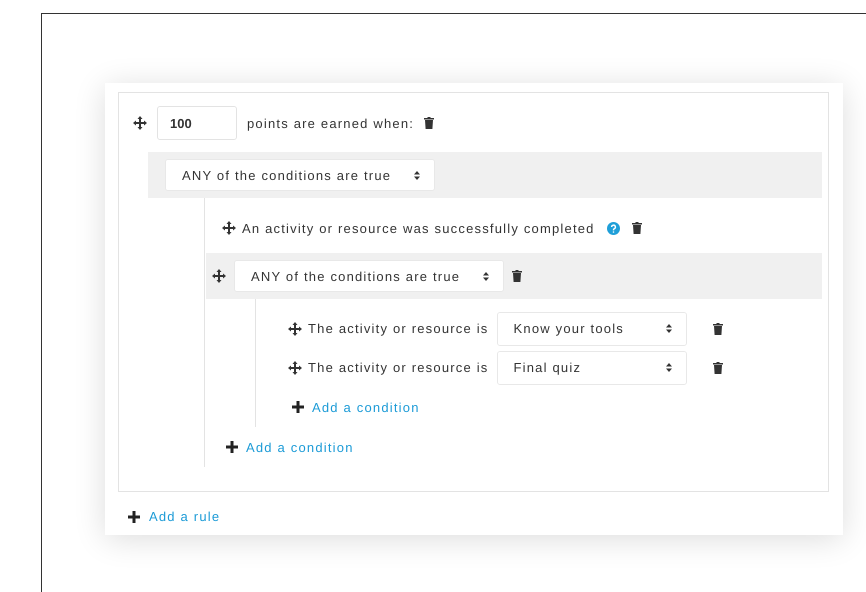  I want to click on condition-text: An activity or resource was successfully completed, so click(418, 228).